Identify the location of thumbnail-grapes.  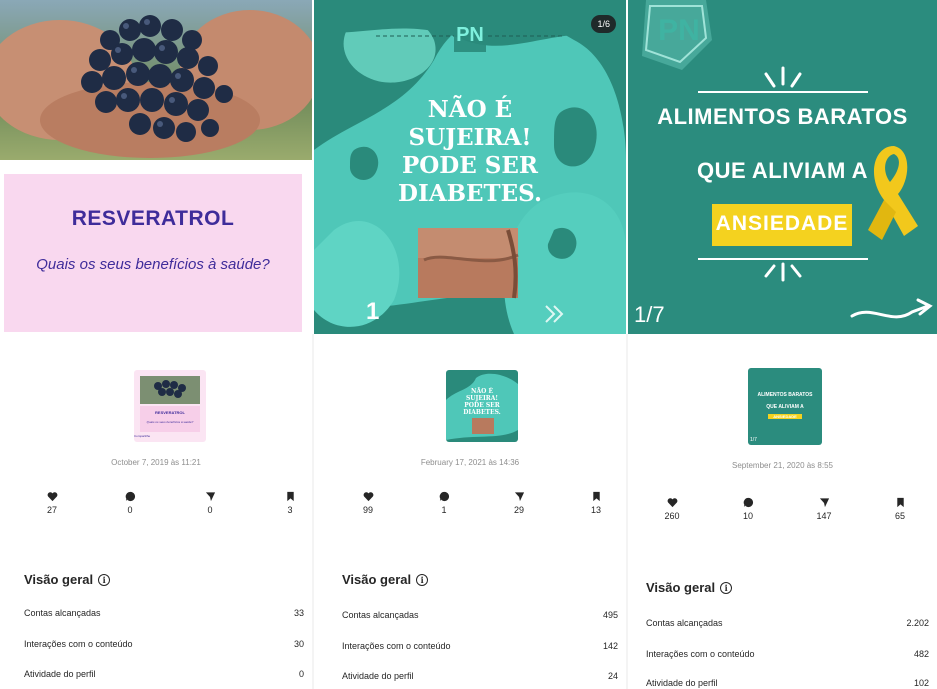
(170, 404).